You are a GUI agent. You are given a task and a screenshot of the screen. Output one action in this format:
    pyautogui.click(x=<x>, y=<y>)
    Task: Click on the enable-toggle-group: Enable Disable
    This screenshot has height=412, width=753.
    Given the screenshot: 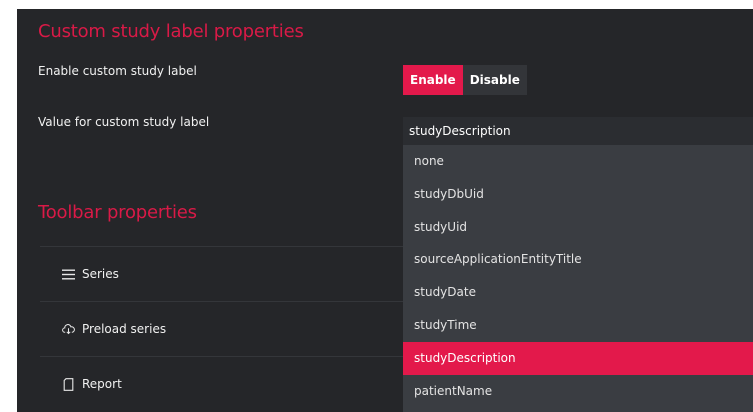 What is the action you would take?
    pyautogui.click(x=465, y=80)
    